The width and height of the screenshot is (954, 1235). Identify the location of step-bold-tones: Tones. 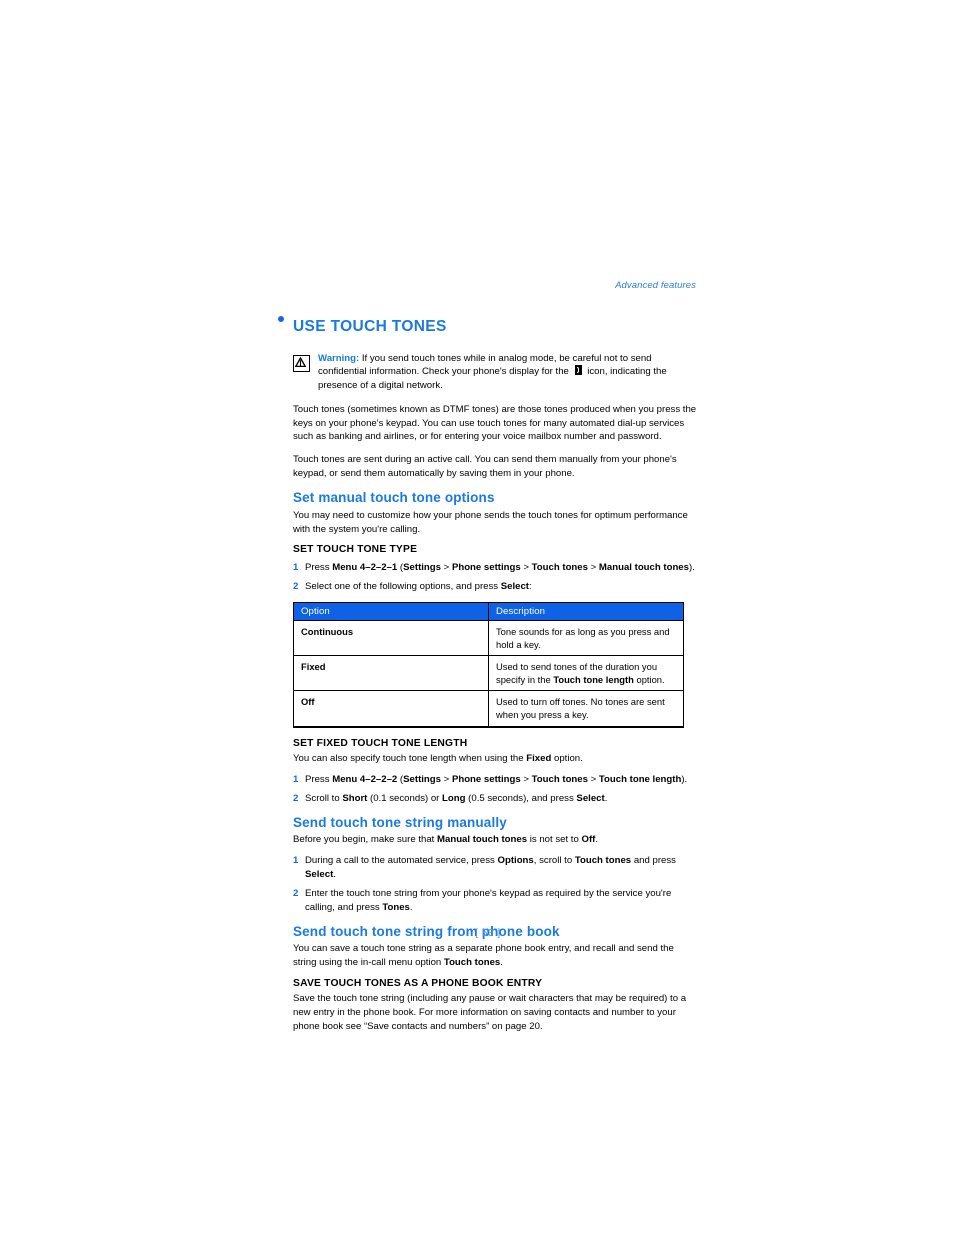
(396, 907).